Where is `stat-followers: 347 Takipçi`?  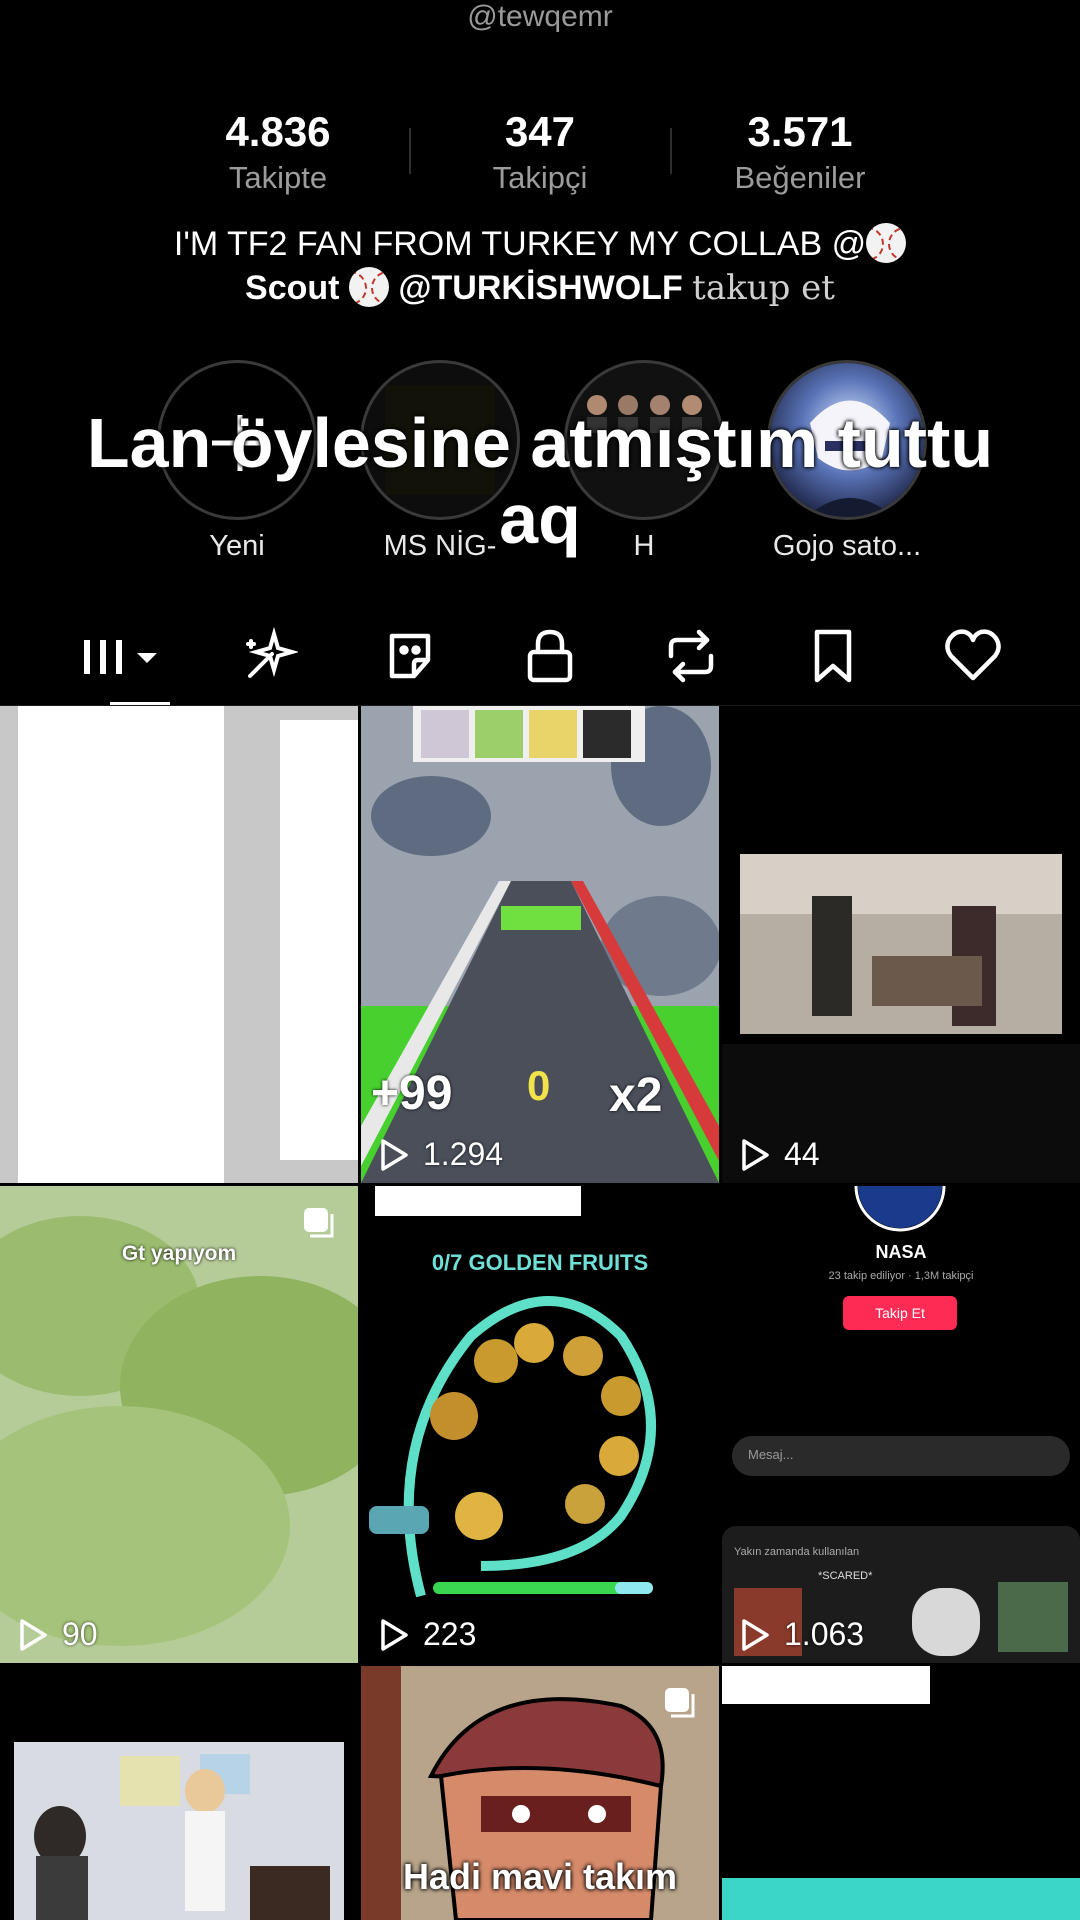 stat-followers: 347 Takipçi is located at coordinates (540, 153).